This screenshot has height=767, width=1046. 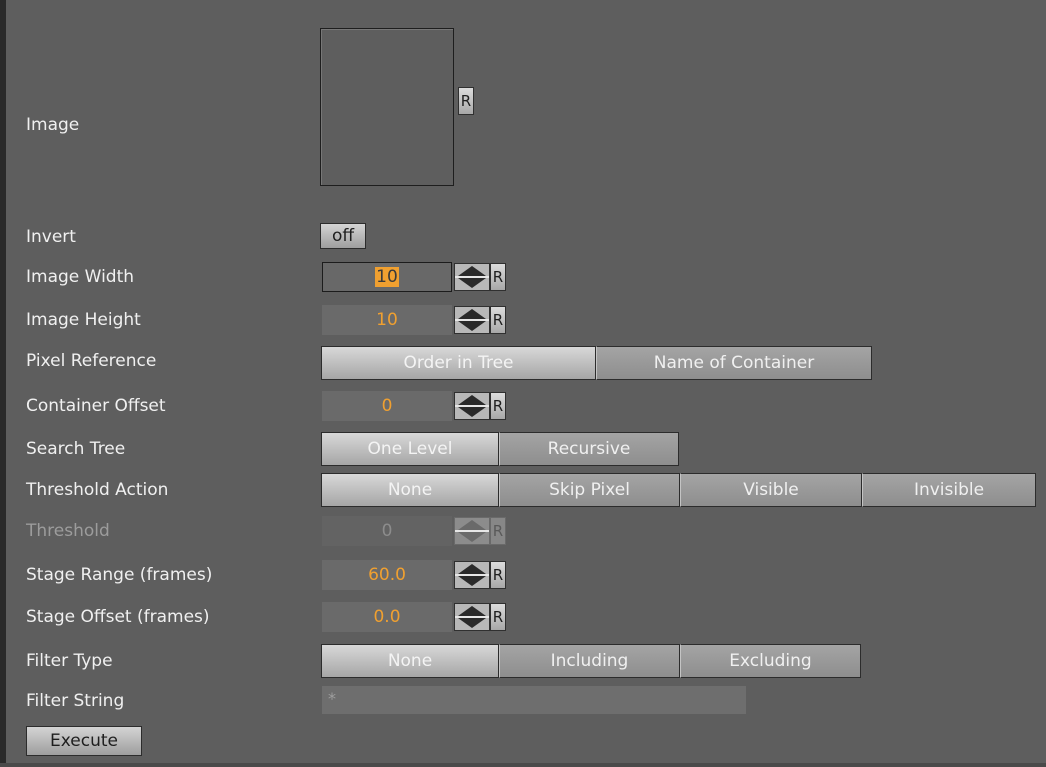 What do you see at coordinates (472, 575) in the screenshot?
I see `stage-range-stepper` at bounding box center [472, 575].